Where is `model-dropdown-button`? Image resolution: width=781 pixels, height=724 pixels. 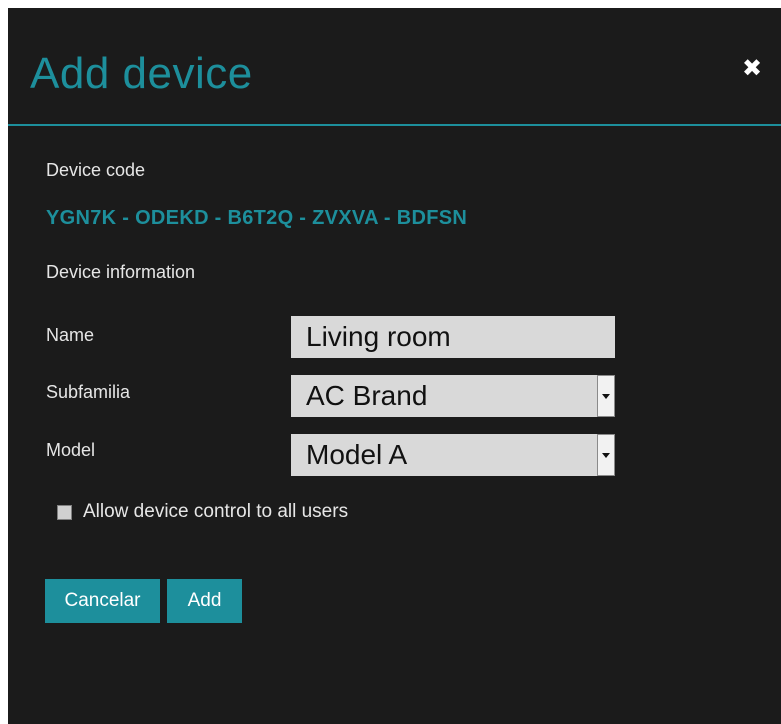 model-dropdown-button is located at coordinates (606, 455).